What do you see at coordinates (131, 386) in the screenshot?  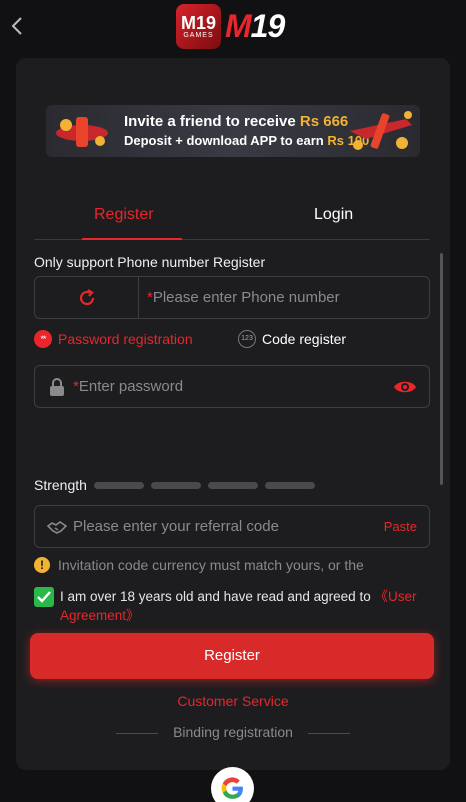 I see `password-placeholder: Enter password` at bounding box center [131, 386].